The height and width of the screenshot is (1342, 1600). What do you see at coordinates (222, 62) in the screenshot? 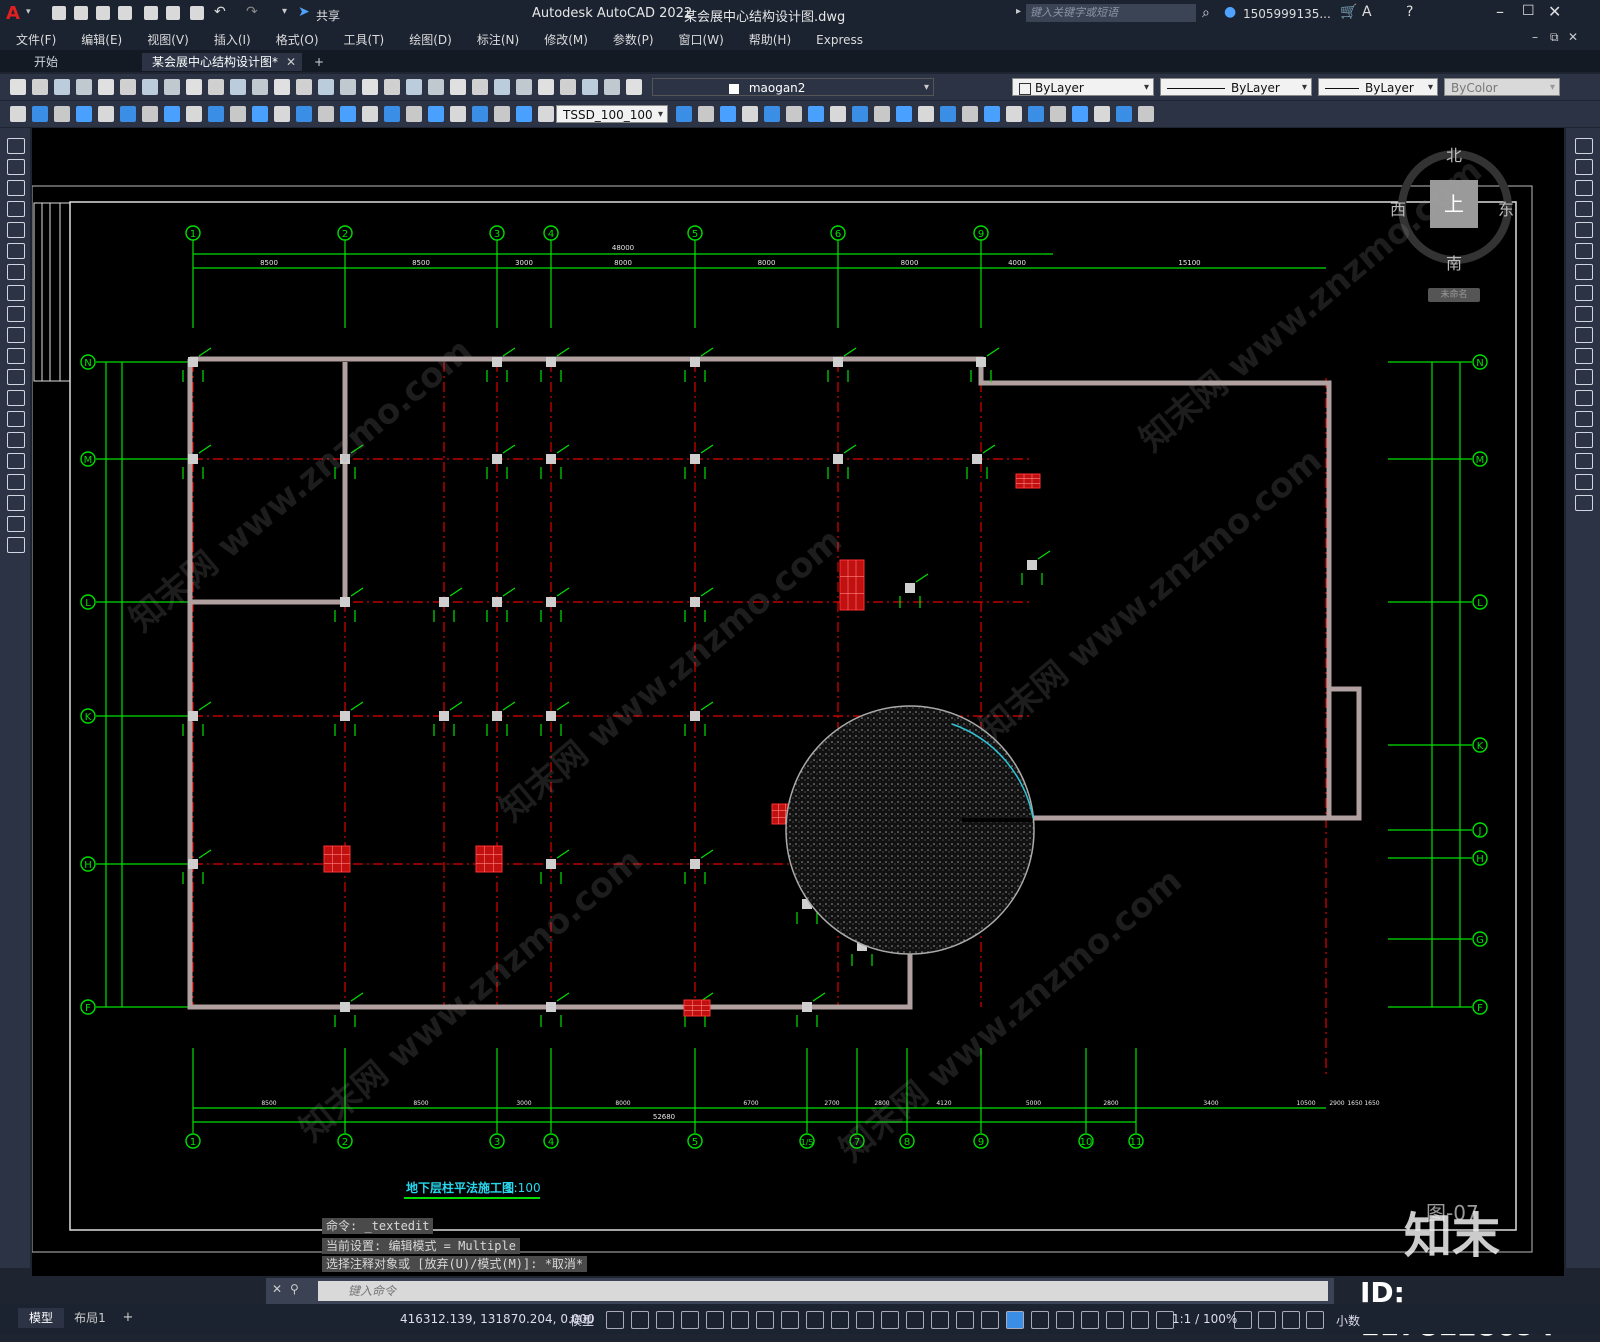
I see `tab-drawing: 某会展中心结构设计图* ✕` at bounding box center [222, 62].